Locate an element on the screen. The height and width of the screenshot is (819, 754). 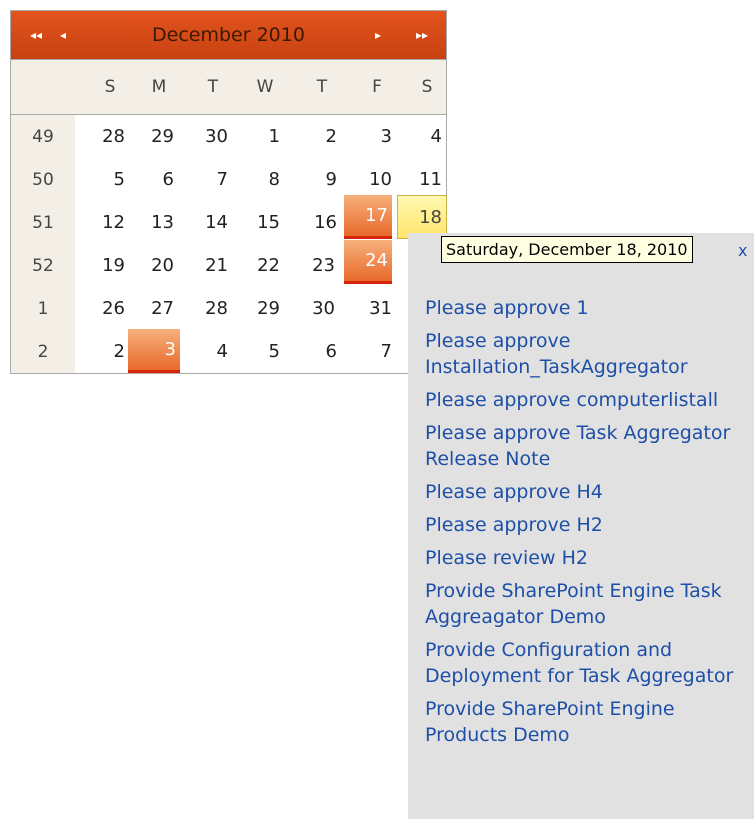
calendar-day-highlighted: 17 is located at coordinates (368, 217).